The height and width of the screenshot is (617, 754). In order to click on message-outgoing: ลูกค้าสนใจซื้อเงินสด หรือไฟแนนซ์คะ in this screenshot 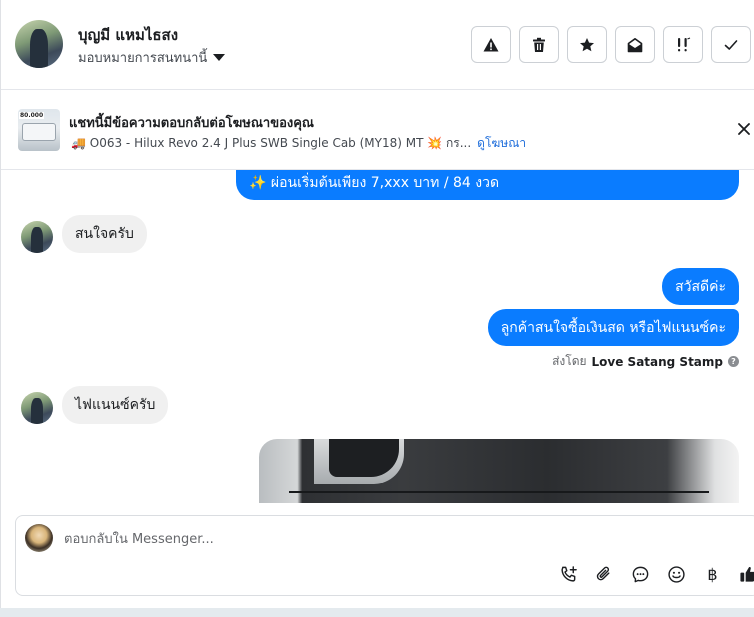, I will do `click(613, 327)`.